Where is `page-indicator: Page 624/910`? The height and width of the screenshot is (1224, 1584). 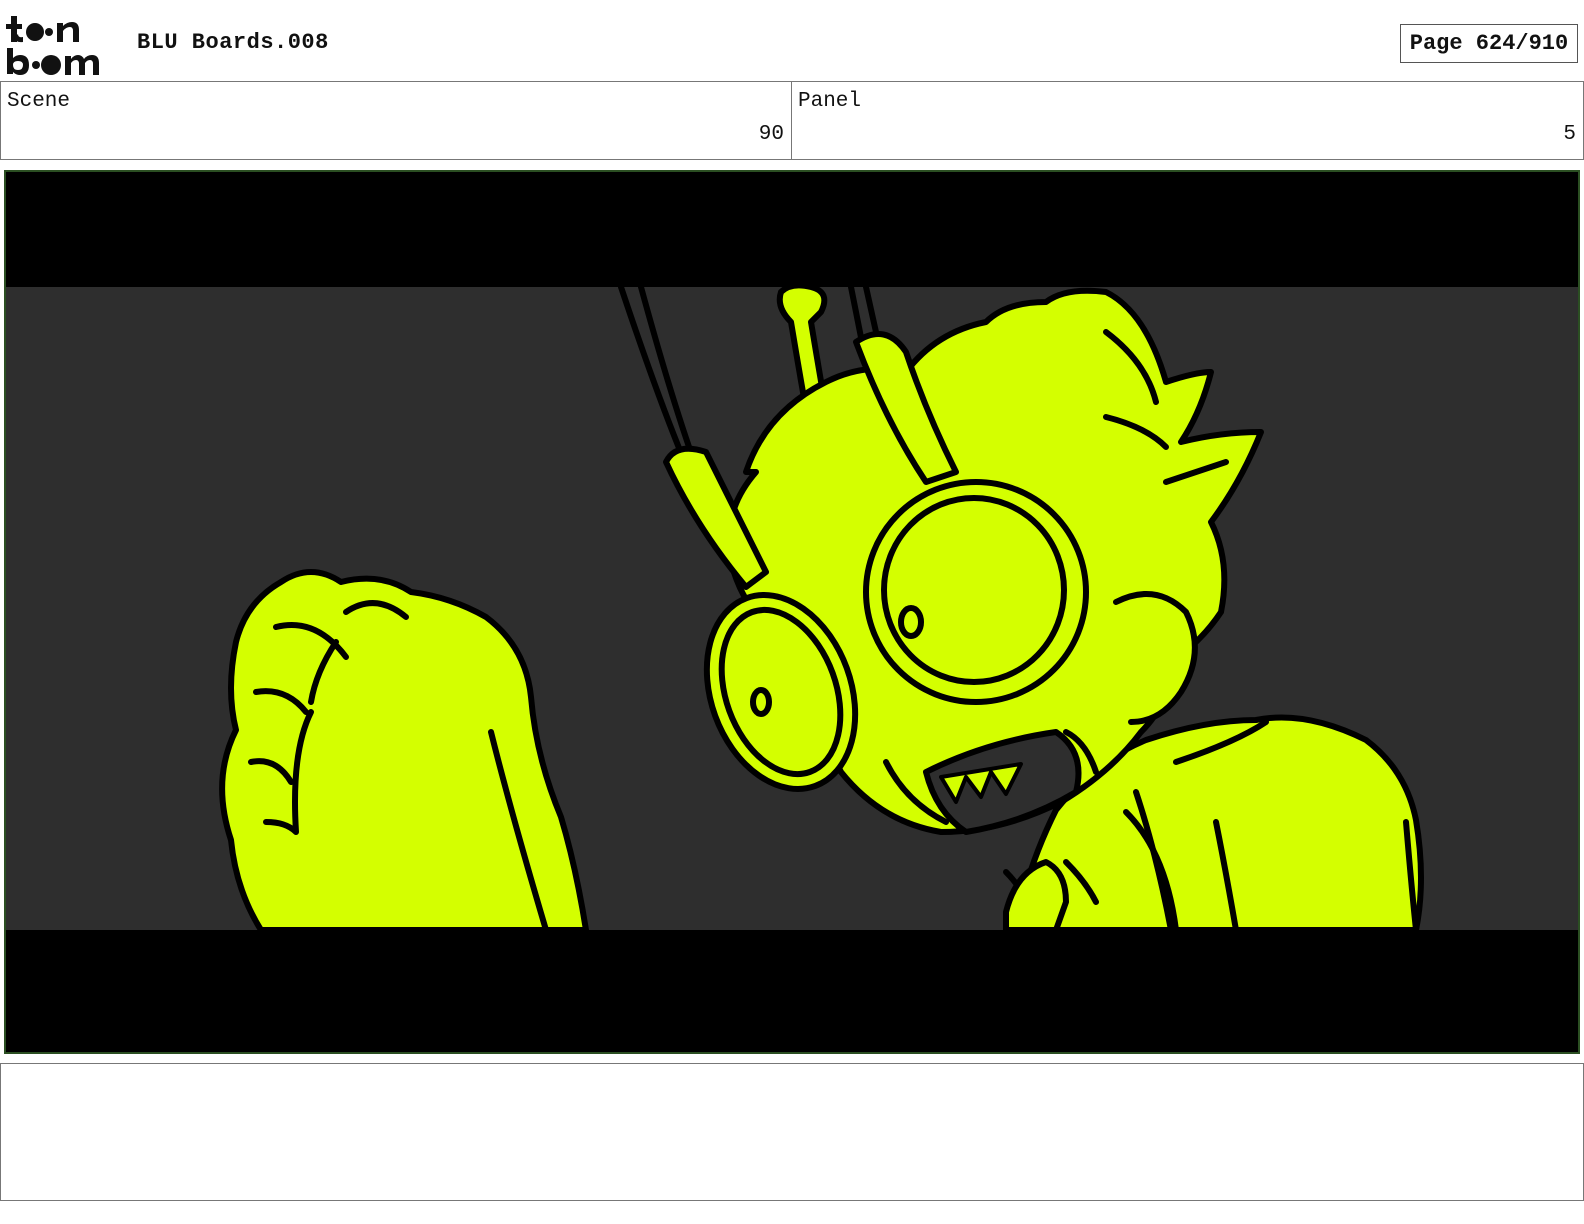
page-indicator: Page 624/910 is located at coordinates (1489, 43).